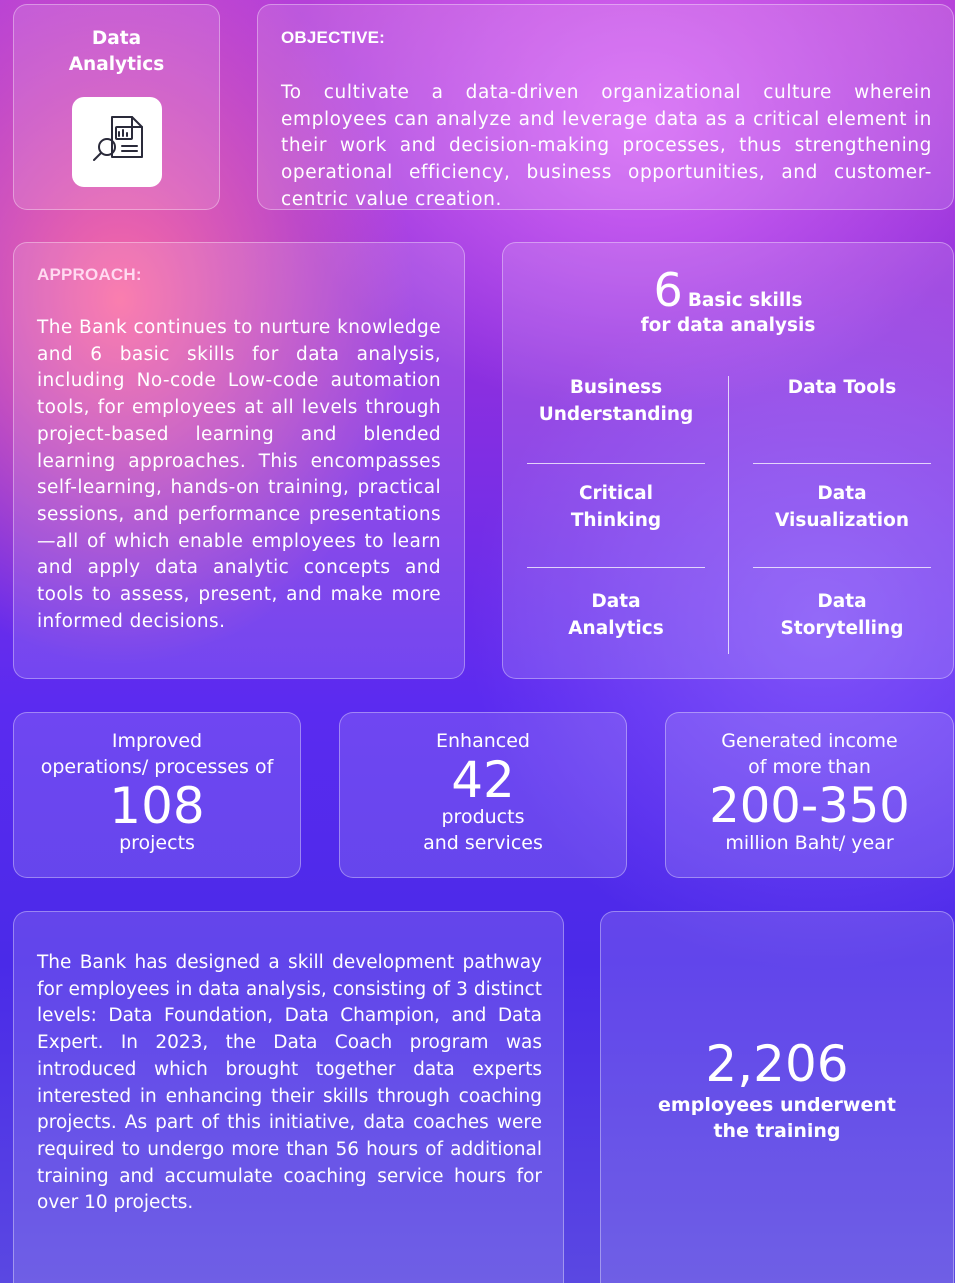 The image size is (955, 1283). What do you see at coordinates (616, 387) in the screenshot?
I see `skill-line: Business` at bounding box center [616, 387].